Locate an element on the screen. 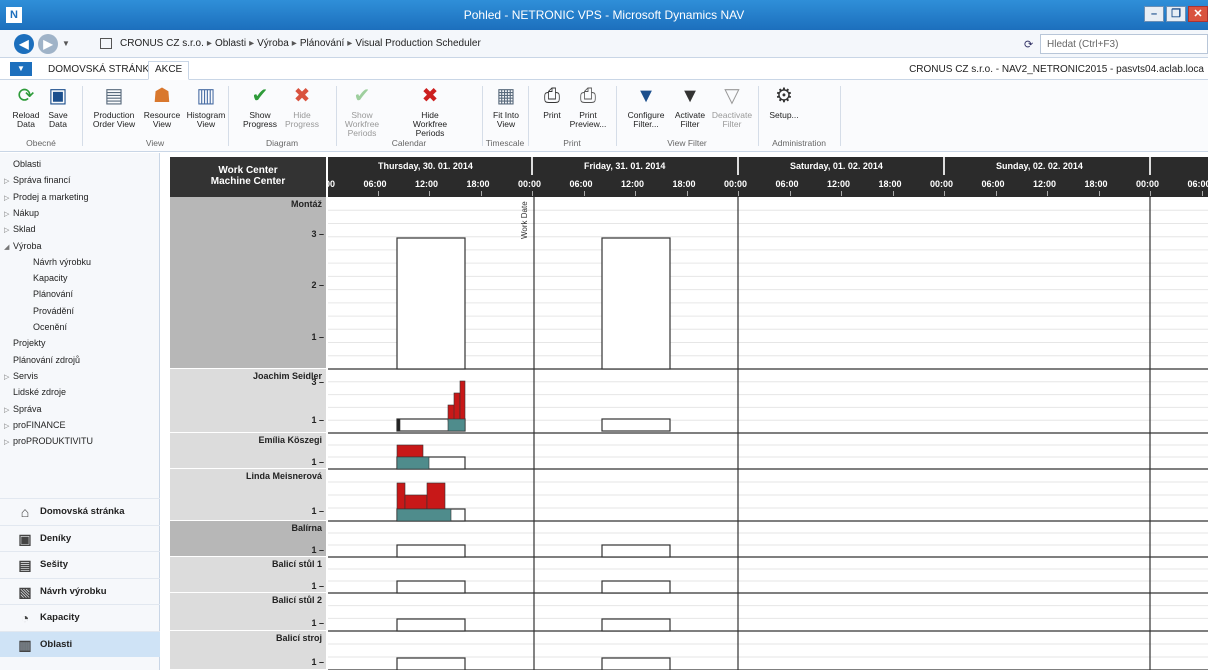 The image size is (1208, 670). ribbon-group-label: Diagram is located at coordinates (282, 143).